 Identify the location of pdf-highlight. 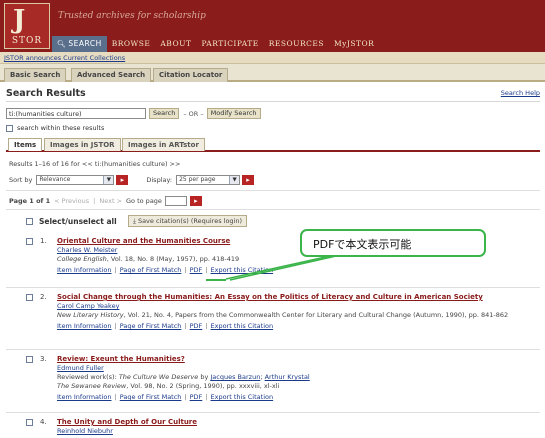
(216, 280).